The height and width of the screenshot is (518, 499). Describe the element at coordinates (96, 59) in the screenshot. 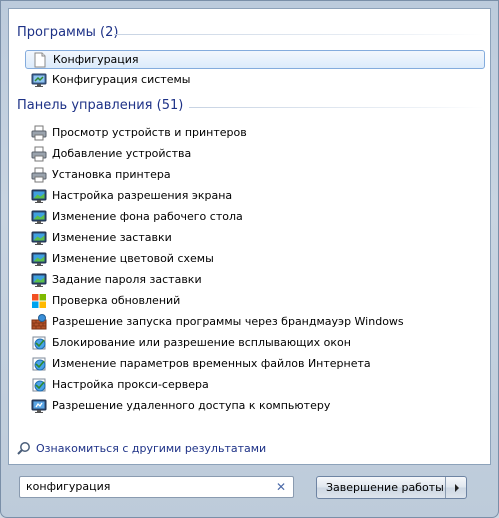

I see `result-label: Конфигурация` at that location.